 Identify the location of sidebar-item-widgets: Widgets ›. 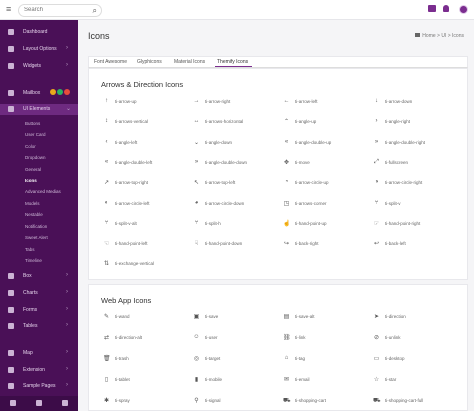
(39, 66).